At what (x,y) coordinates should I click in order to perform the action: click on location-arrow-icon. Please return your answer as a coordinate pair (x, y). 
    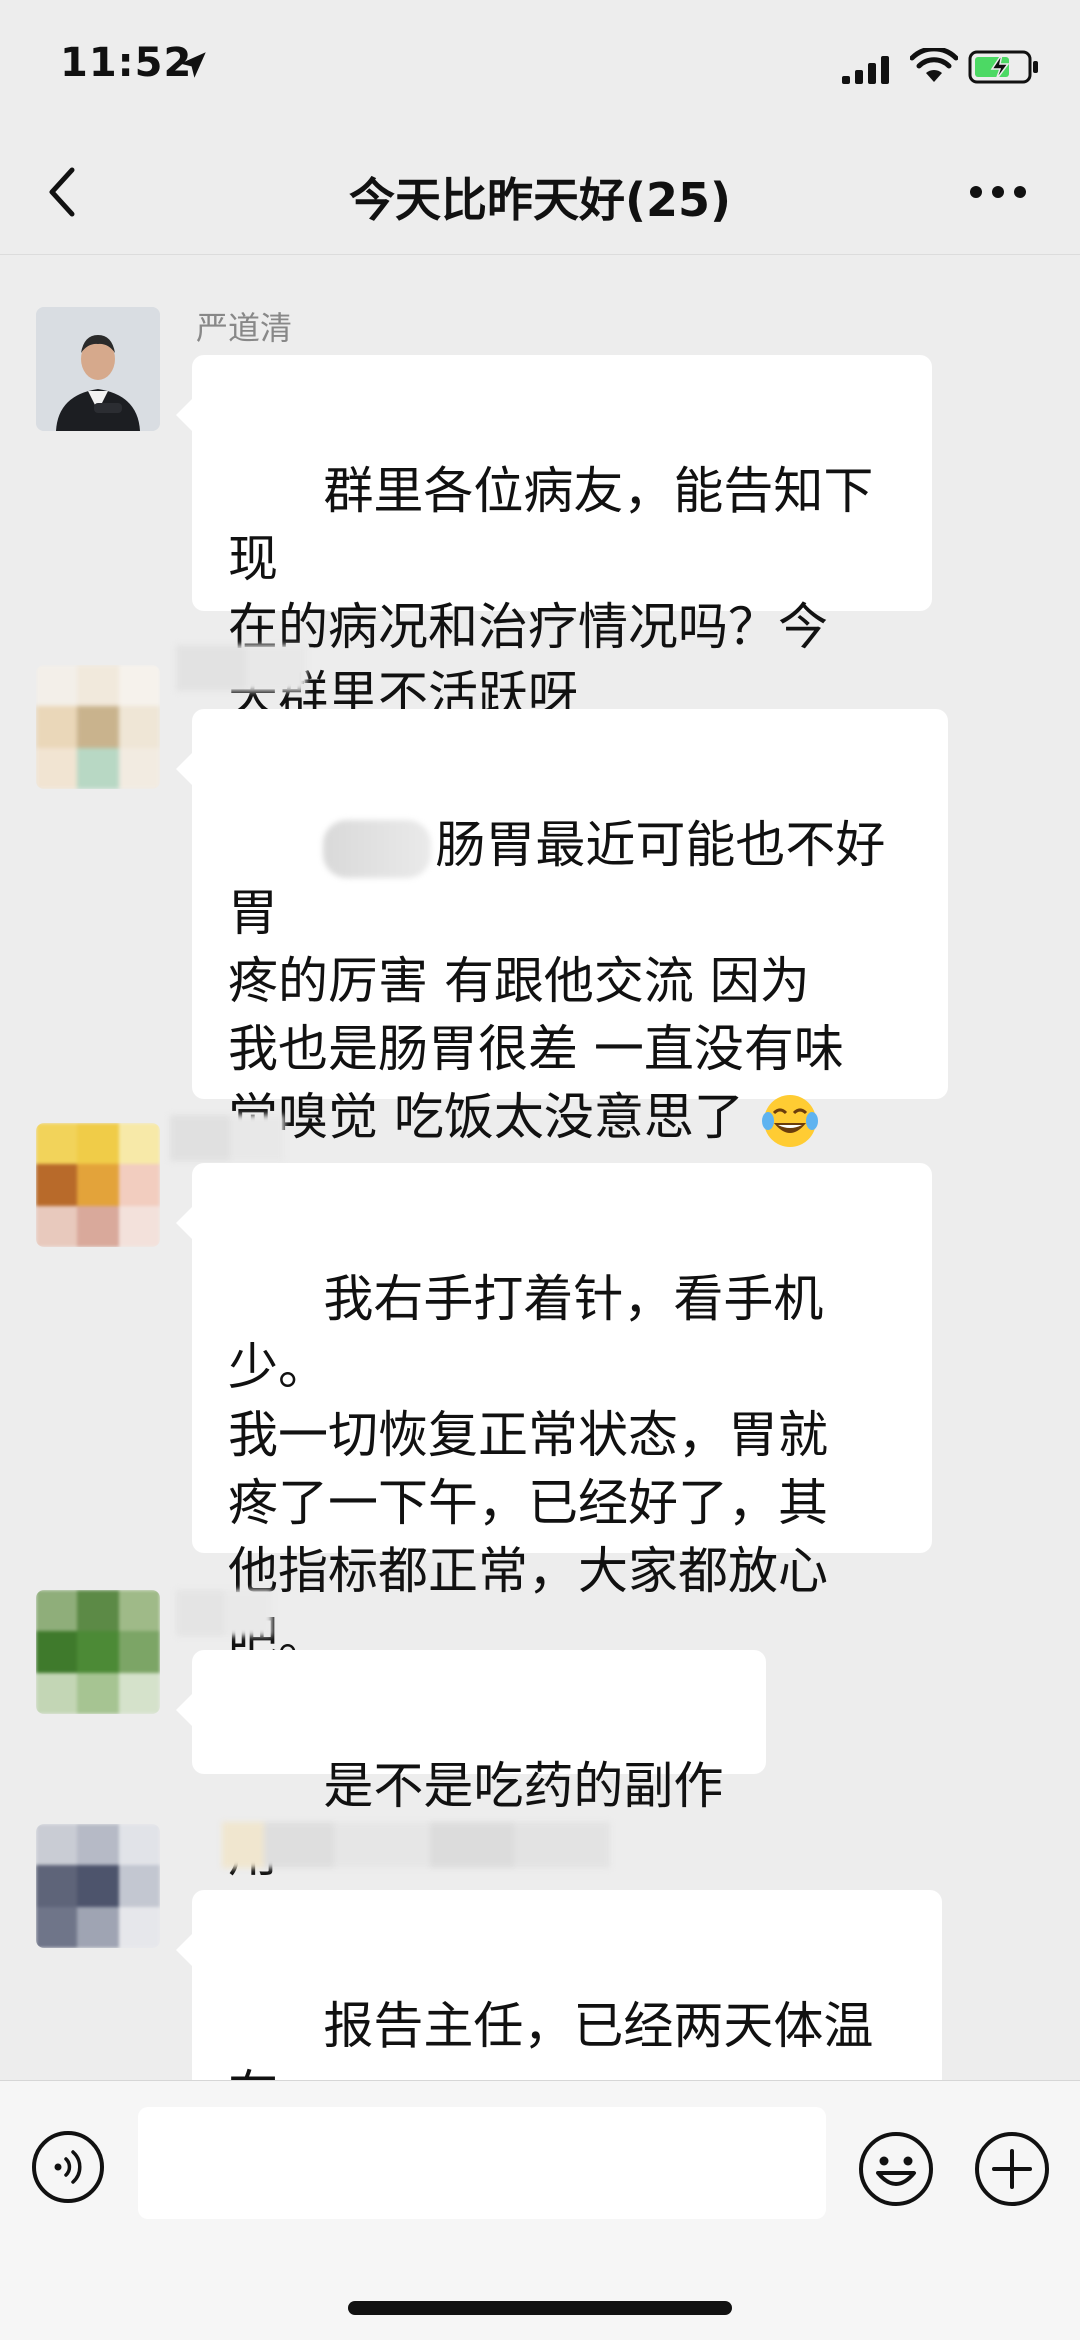
    Looking at the image, I should click on (193, 65).